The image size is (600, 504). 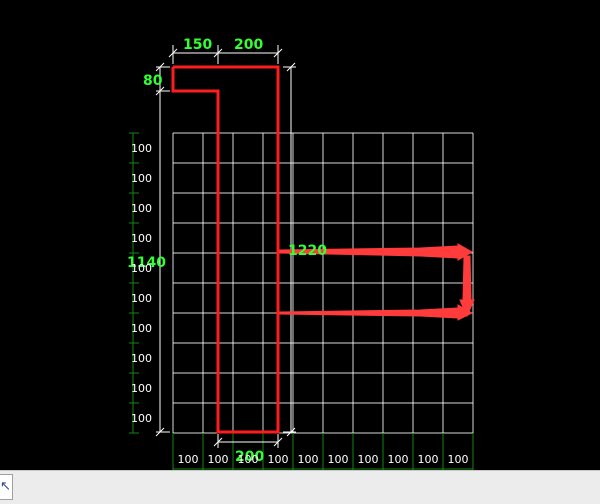 I want to click on dim-offset: 1220, so click(x=307, y=251).